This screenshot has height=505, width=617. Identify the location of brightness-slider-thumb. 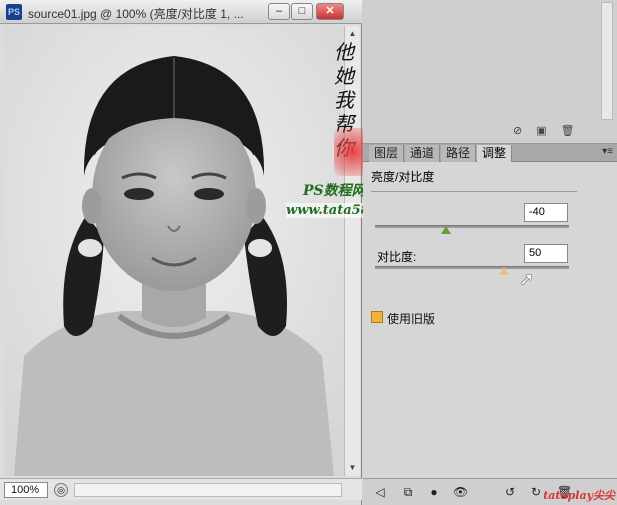
(446, 230).